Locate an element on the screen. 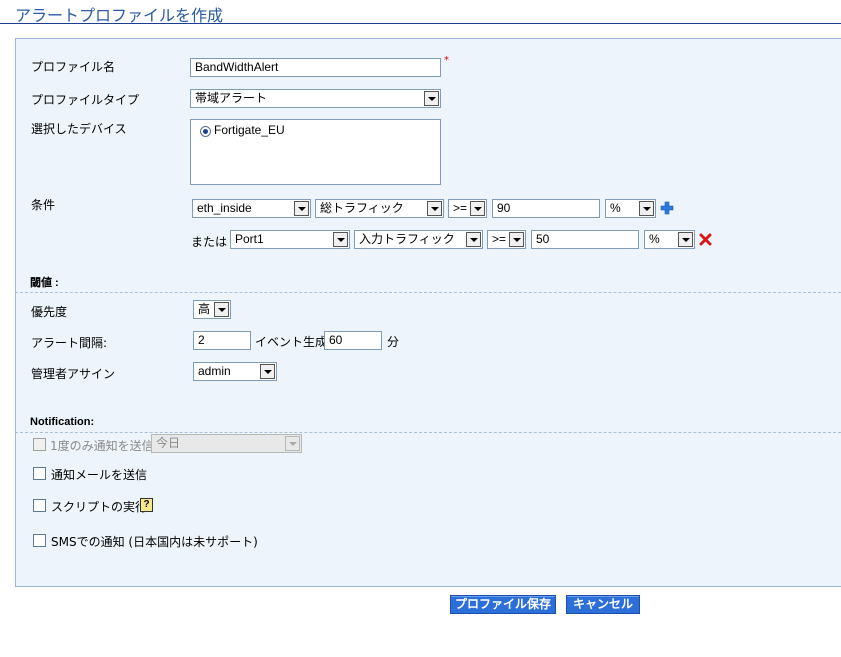 The image size is (841, 657). title-divider is located at coordinates (420, 23).